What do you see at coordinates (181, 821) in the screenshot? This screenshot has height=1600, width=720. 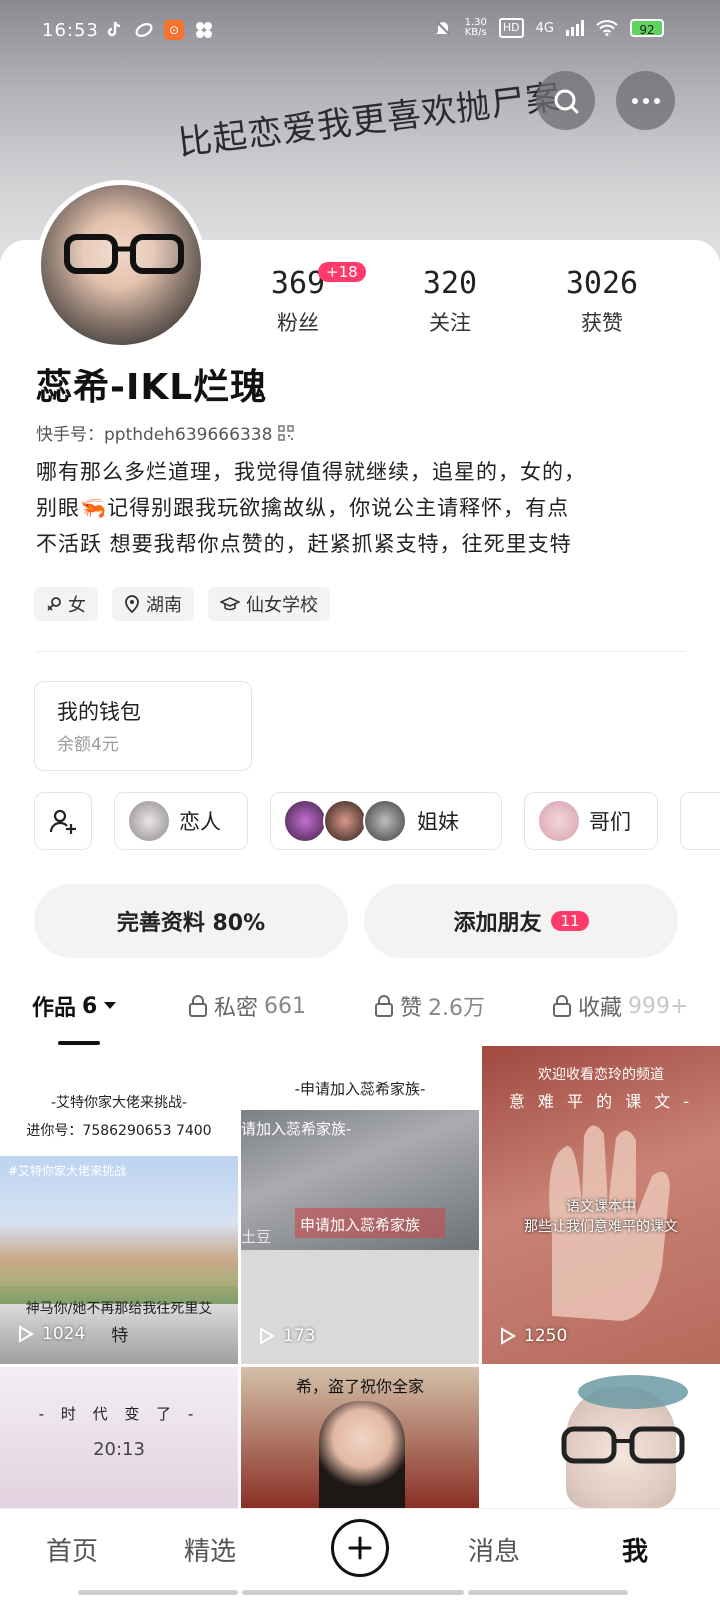 I see `relationship-lover: 恋人` at bounding box center [181, 821].